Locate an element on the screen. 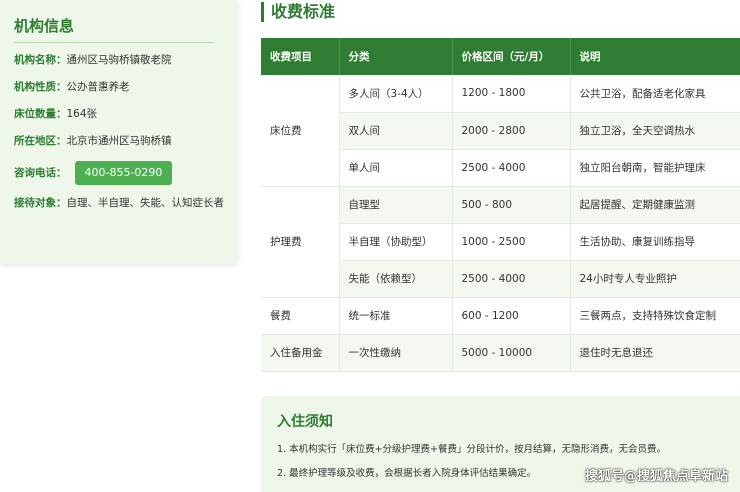  target-value: 自理、半自理、失能、认知症长者 is located at coordinates (145, 203).